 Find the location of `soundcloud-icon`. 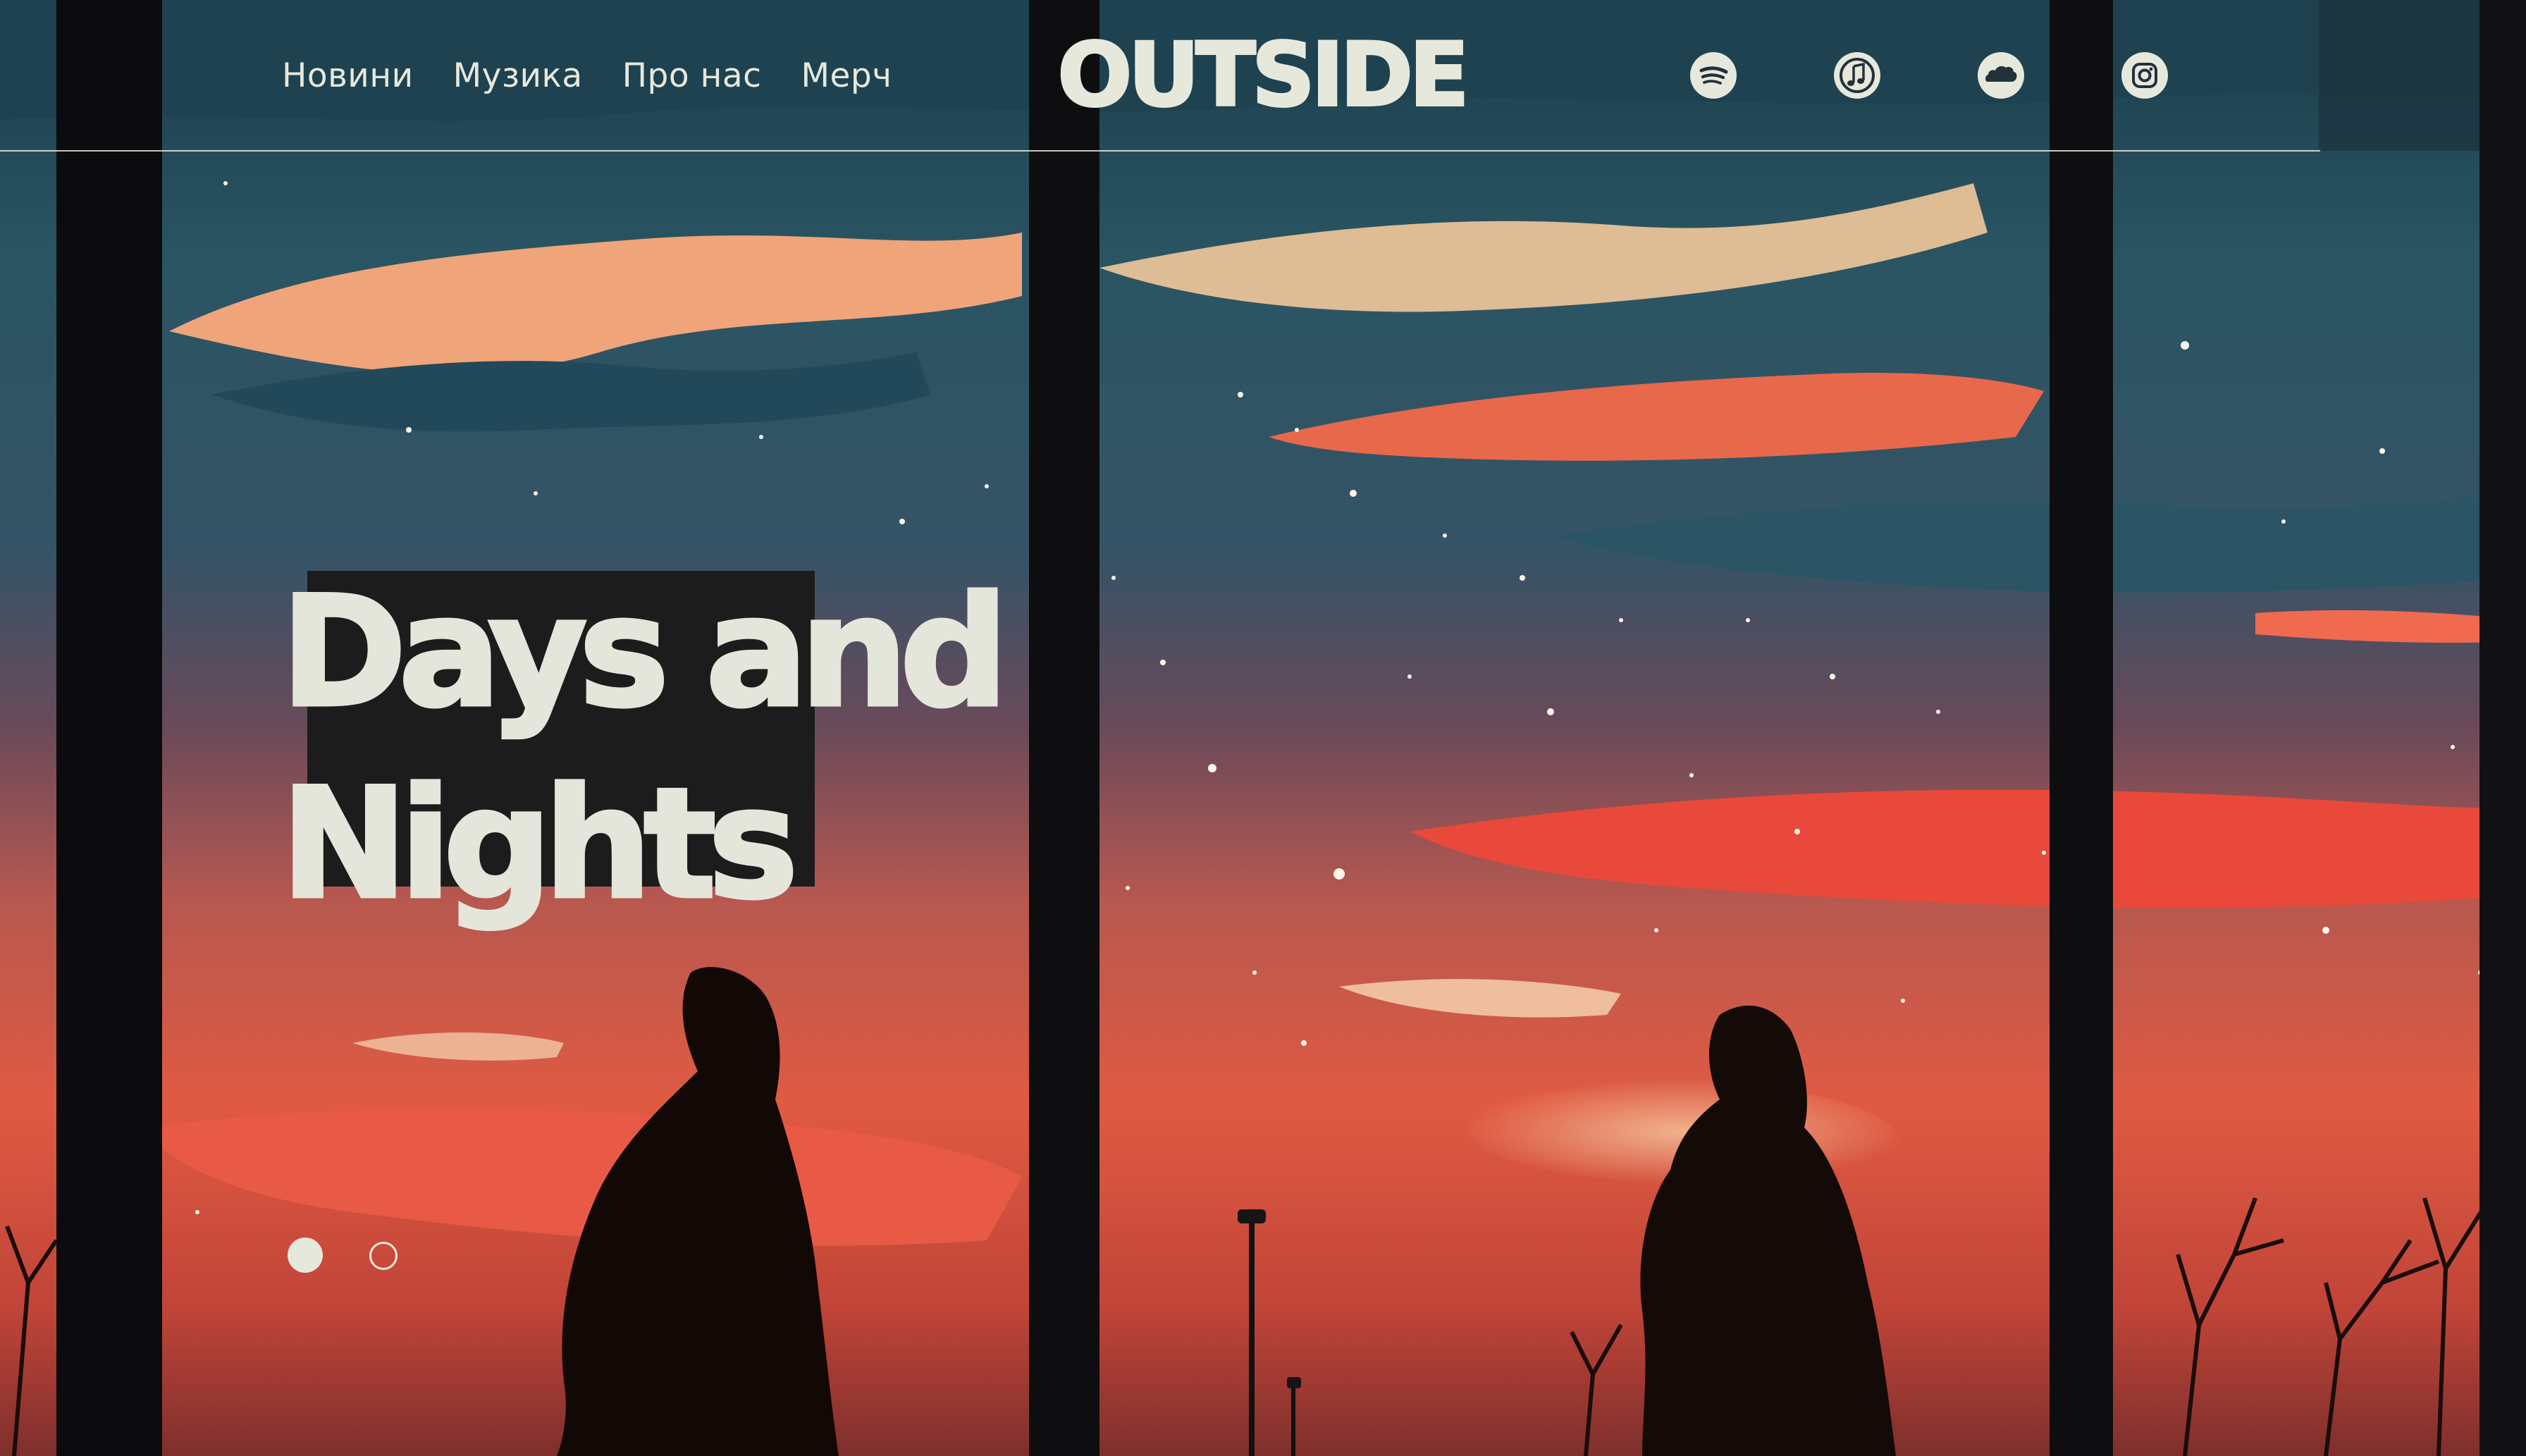

soundcloud-icon is located at coordinates (2001, 74).